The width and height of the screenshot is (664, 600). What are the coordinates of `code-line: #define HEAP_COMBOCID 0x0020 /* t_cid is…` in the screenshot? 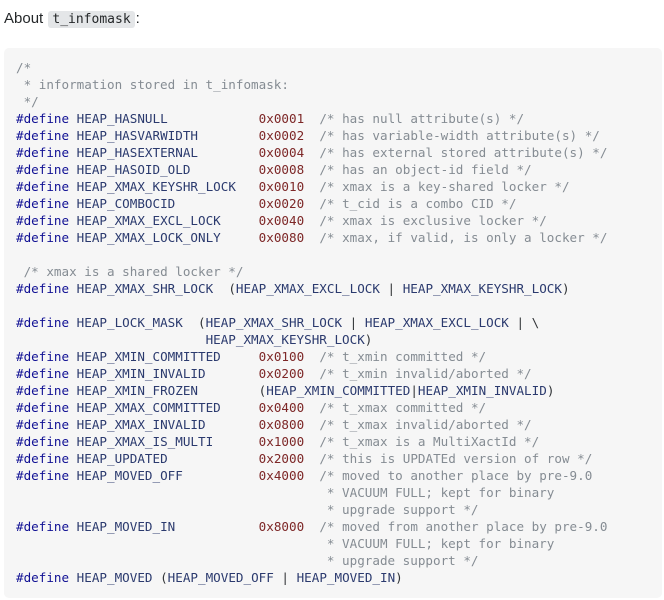 It's located at (266, 203).